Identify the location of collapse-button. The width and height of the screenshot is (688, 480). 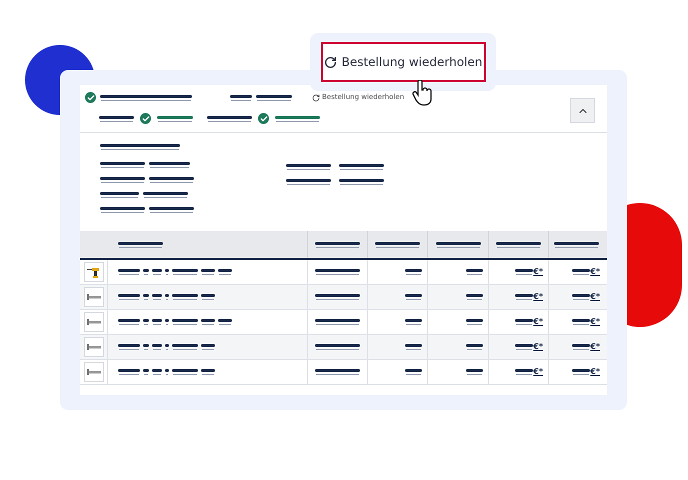
(582, 110).